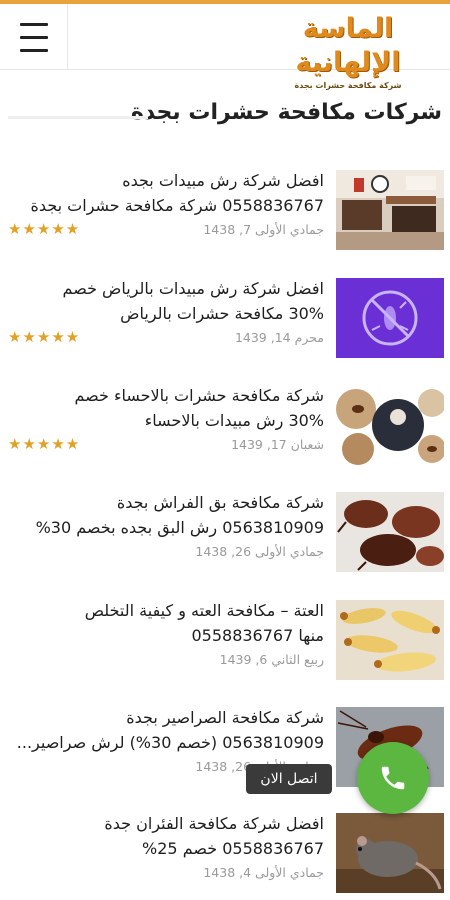 This screenshot has width=450, height=900. Describe the element at coordinates (214, 823) in the screenshot. I see `post-title-line: افضل شركة مكافحة الفئران جدة` at that location.